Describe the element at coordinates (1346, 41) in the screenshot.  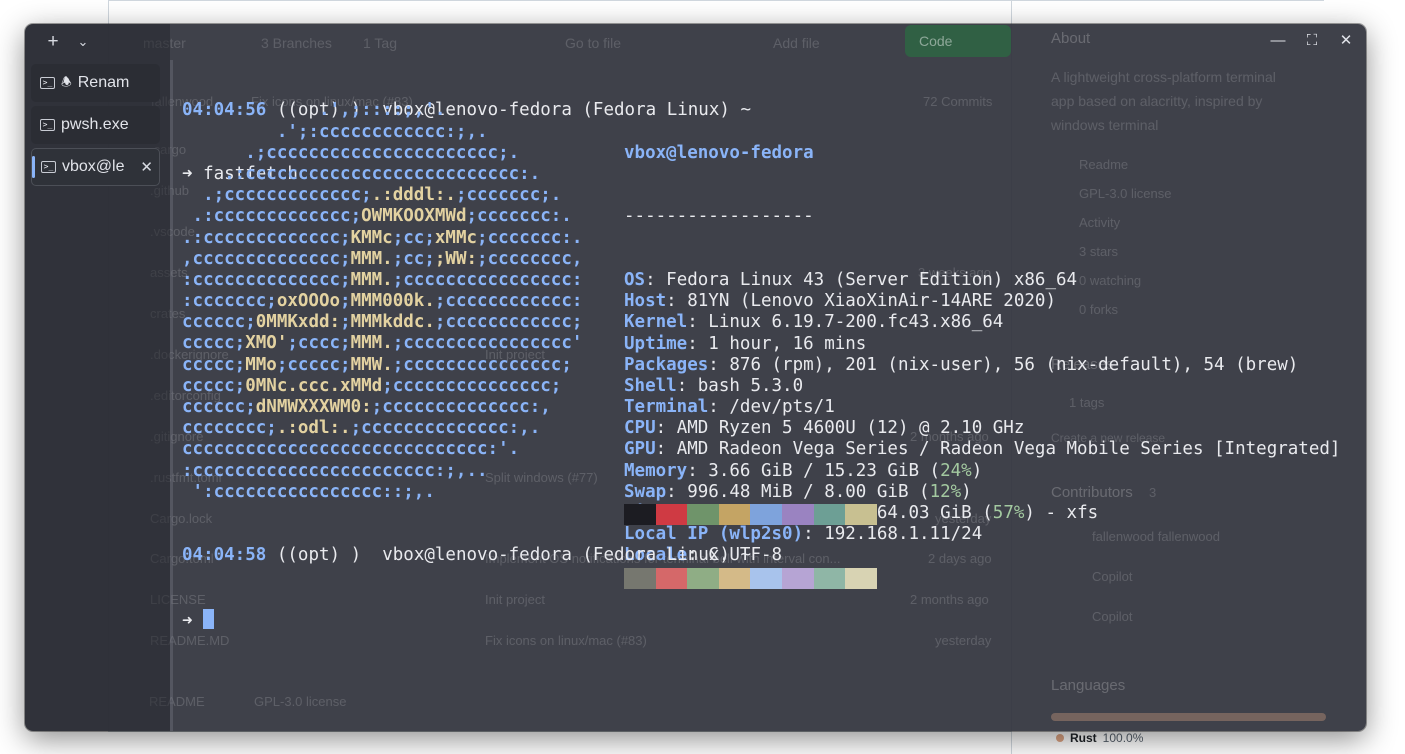
I see `close-window-button: ✕` at that location.